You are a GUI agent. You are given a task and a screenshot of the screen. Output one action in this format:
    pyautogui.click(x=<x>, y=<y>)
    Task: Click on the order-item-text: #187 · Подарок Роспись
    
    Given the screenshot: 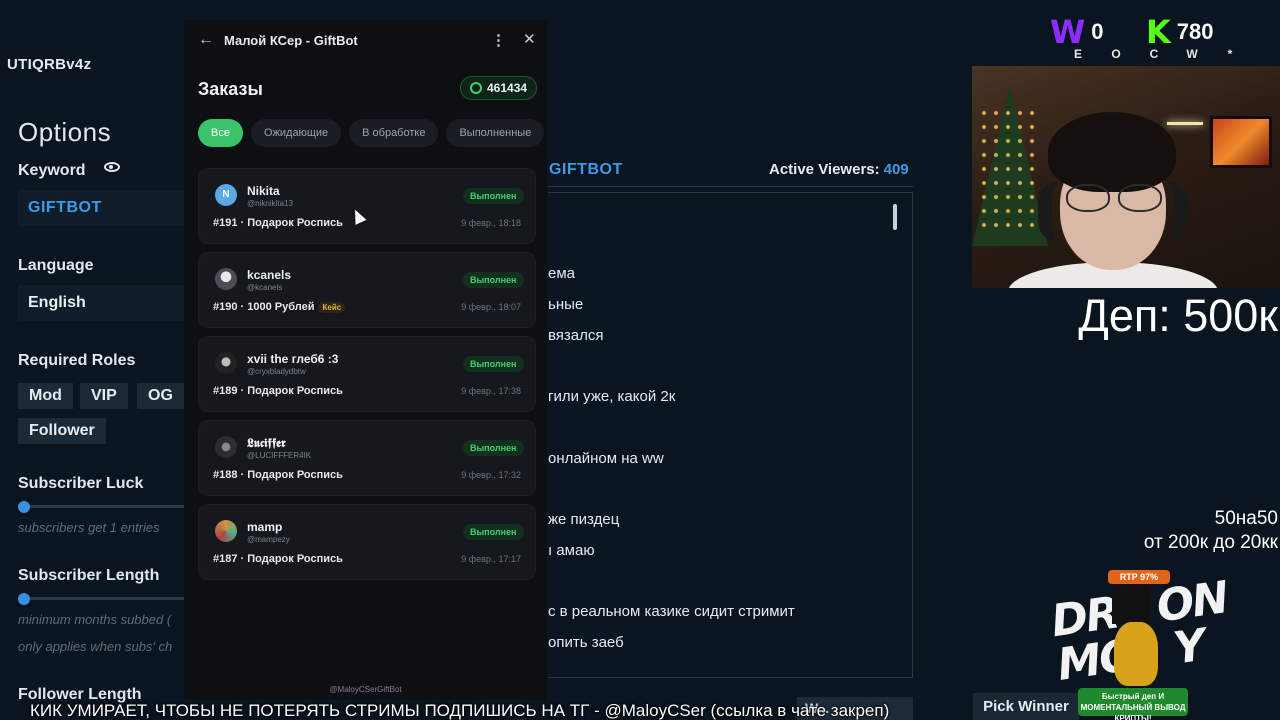 What is the action you would take?
    pyautogui.click(x=278, y=559)
    